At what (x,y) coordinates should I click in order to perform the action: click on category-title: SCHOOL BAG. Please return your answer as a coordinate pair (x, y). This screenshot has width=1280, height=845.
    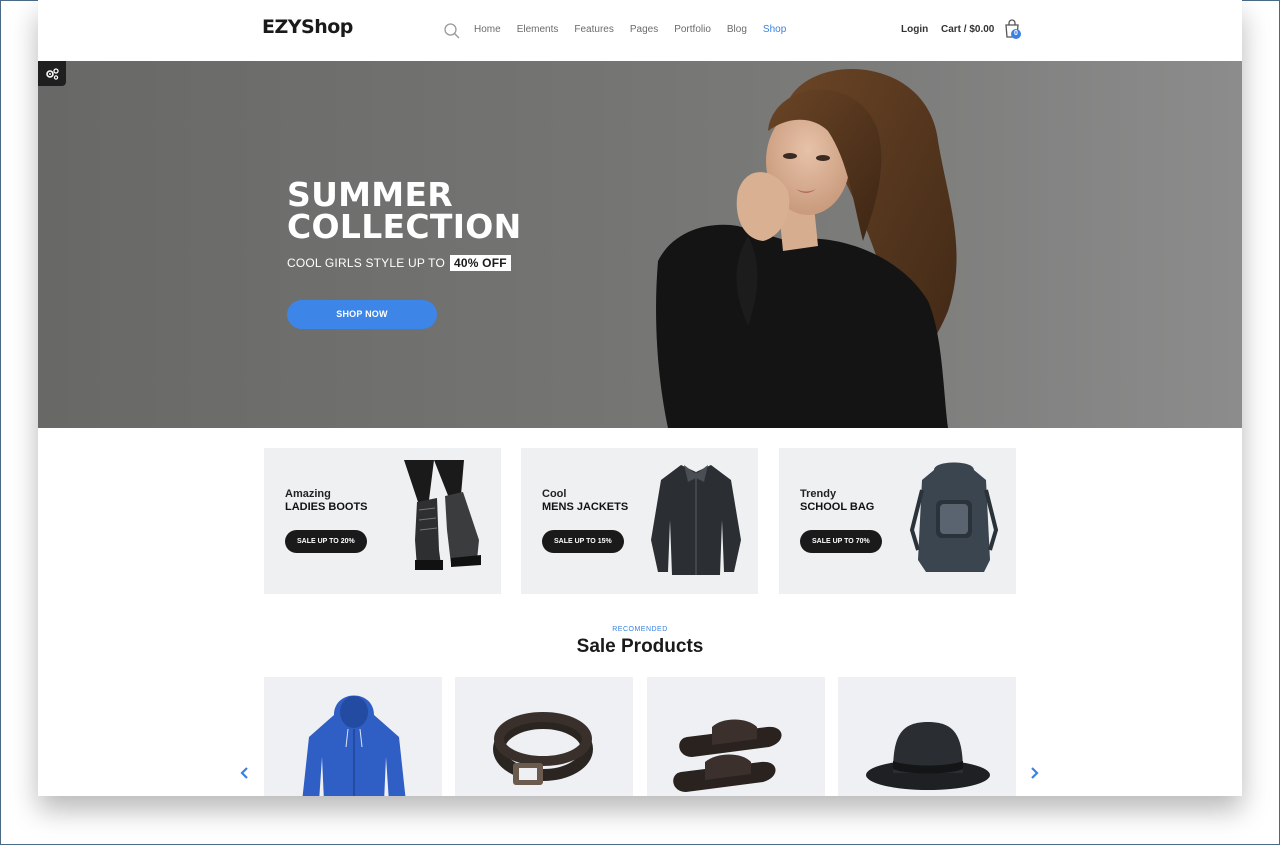
    Looking at the image, I should click on (837, 507).